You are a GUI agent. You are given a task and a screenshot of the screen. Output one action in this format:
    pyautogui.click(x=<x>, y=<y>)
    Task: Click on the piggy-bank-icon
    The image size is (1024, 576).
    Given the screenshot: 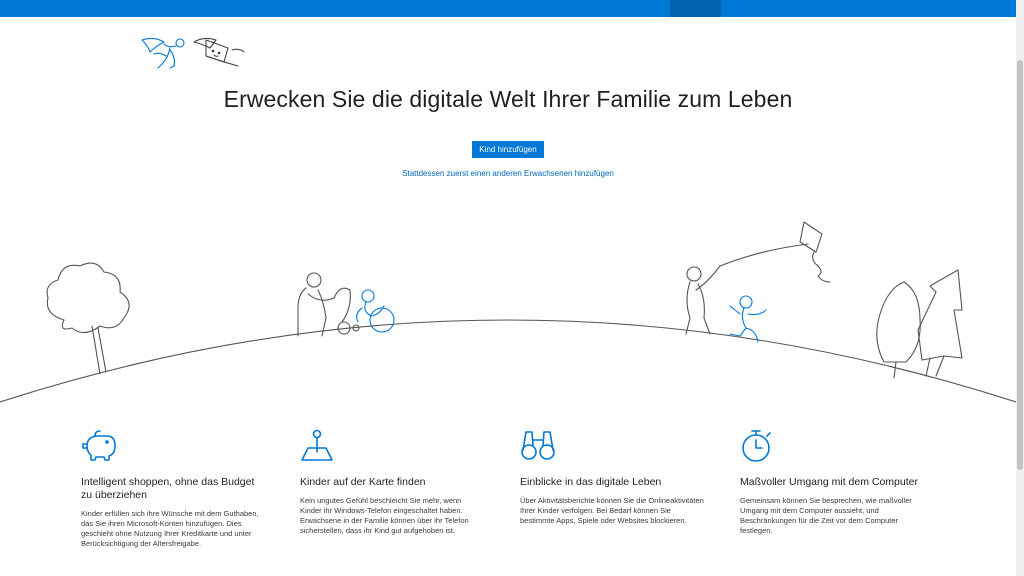 What is the action you would take?
    pyautogui.click(x=99, y=445)
    